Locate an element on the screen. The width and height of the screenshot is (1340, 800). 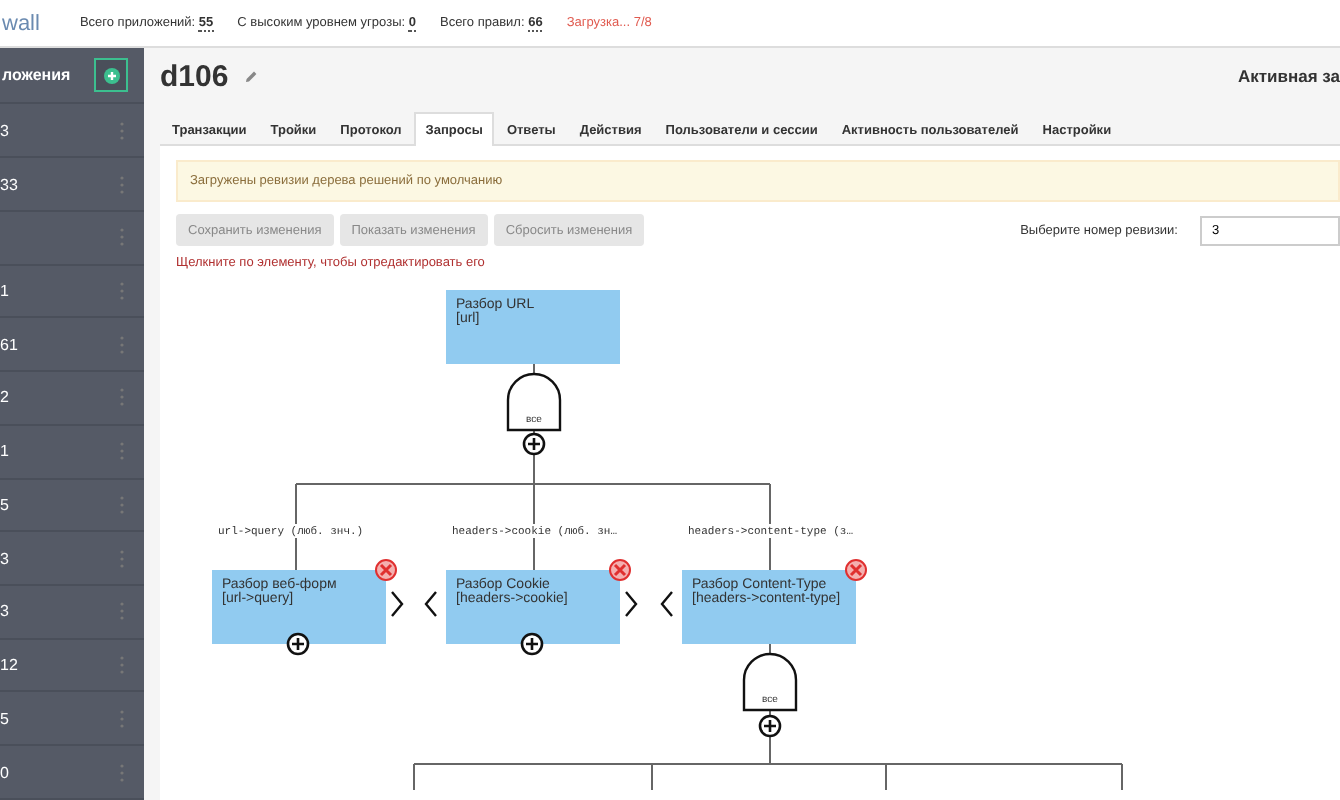
add-button is located at coordinates (111, 75).